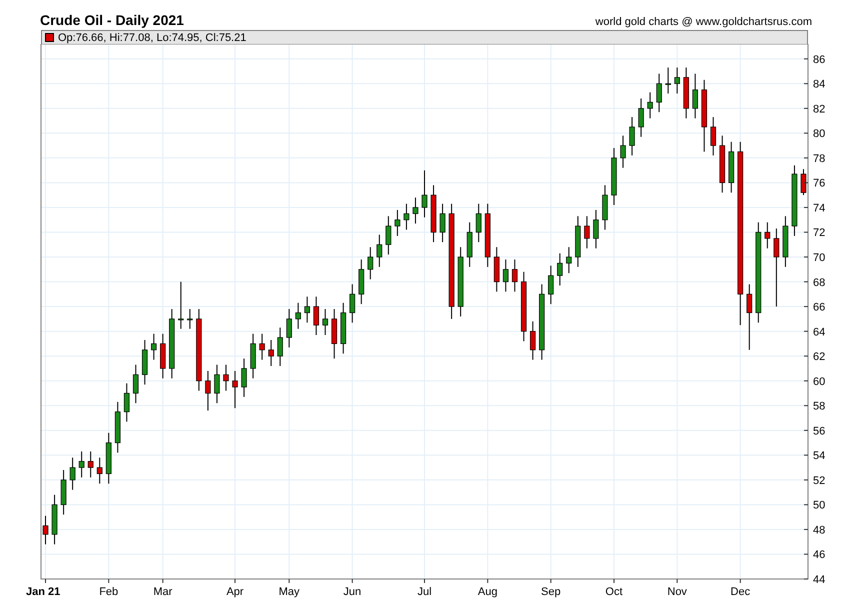 Image resolution: width=850 pixels, height=616 pixels. What do you see at coordinates (551, 592) in the screenshot?
I see `x-tick-label: Sep` at bounding box center [551, 592].